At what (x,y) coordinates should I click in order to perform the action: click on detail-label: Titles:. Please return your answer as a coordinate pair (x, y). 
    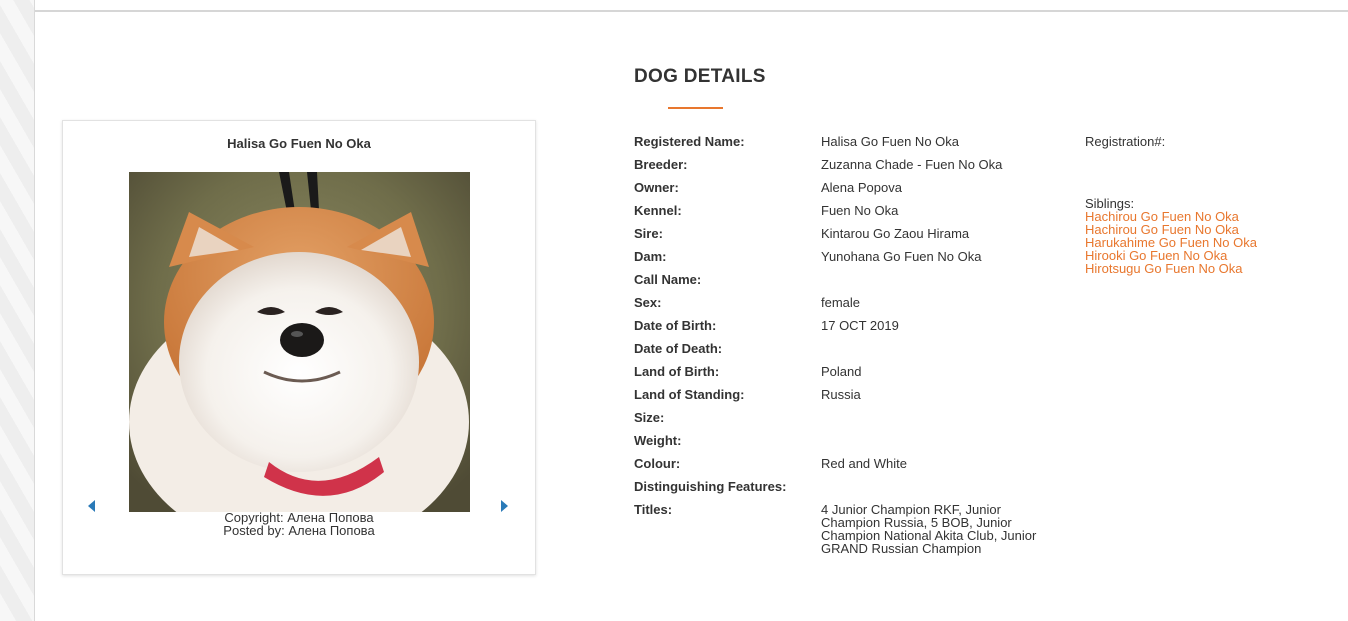
    Looking at the image, I should click on (653, 509).